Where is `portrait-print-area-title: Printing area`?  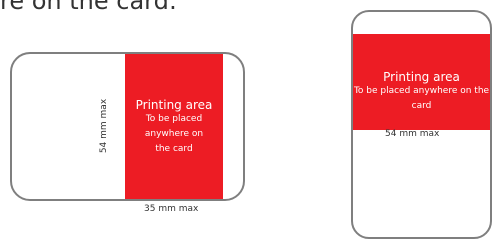 portrait-print-area-title: Printing area is located at coordinates (421, 77).